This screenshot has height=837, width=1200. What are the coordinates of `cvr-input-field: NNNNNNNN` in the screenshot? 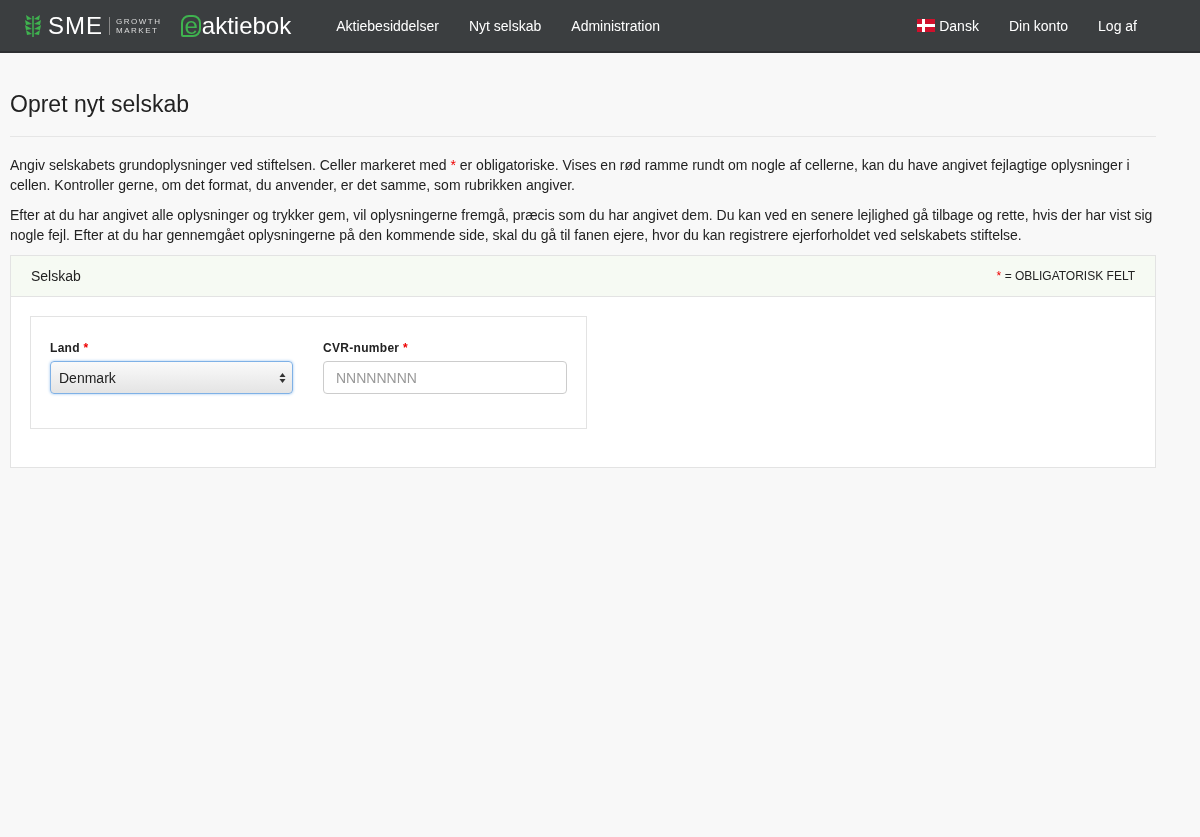 It's located at (445, 377).